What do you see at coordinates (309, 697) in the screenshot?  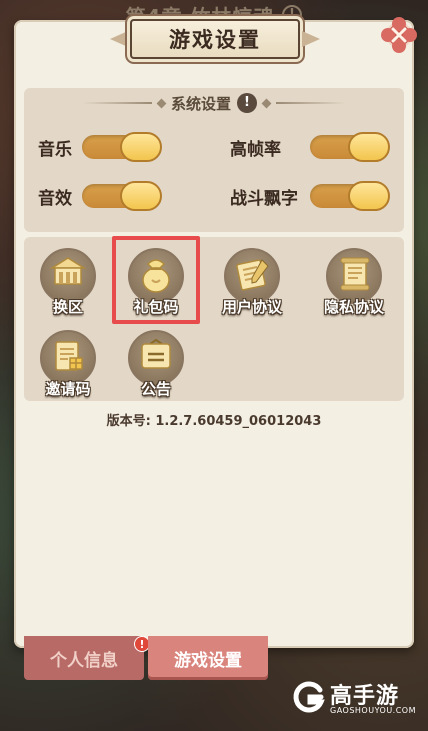 I see `brand-logo-icon` at bounding box center [309, 697].